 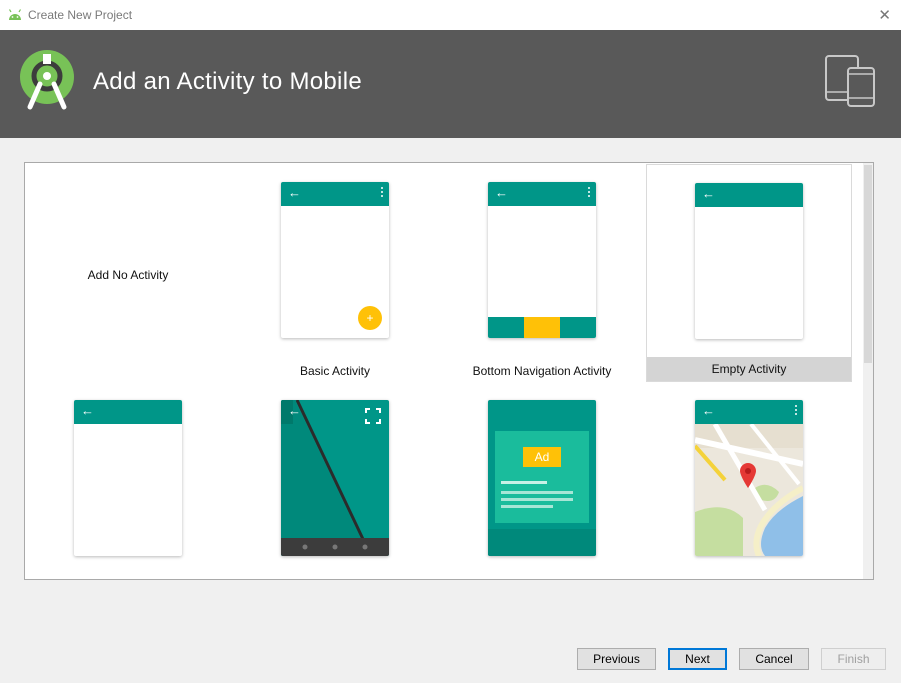 I want to click on template-google-maps-activity: ←, so click(x=749, y=481).